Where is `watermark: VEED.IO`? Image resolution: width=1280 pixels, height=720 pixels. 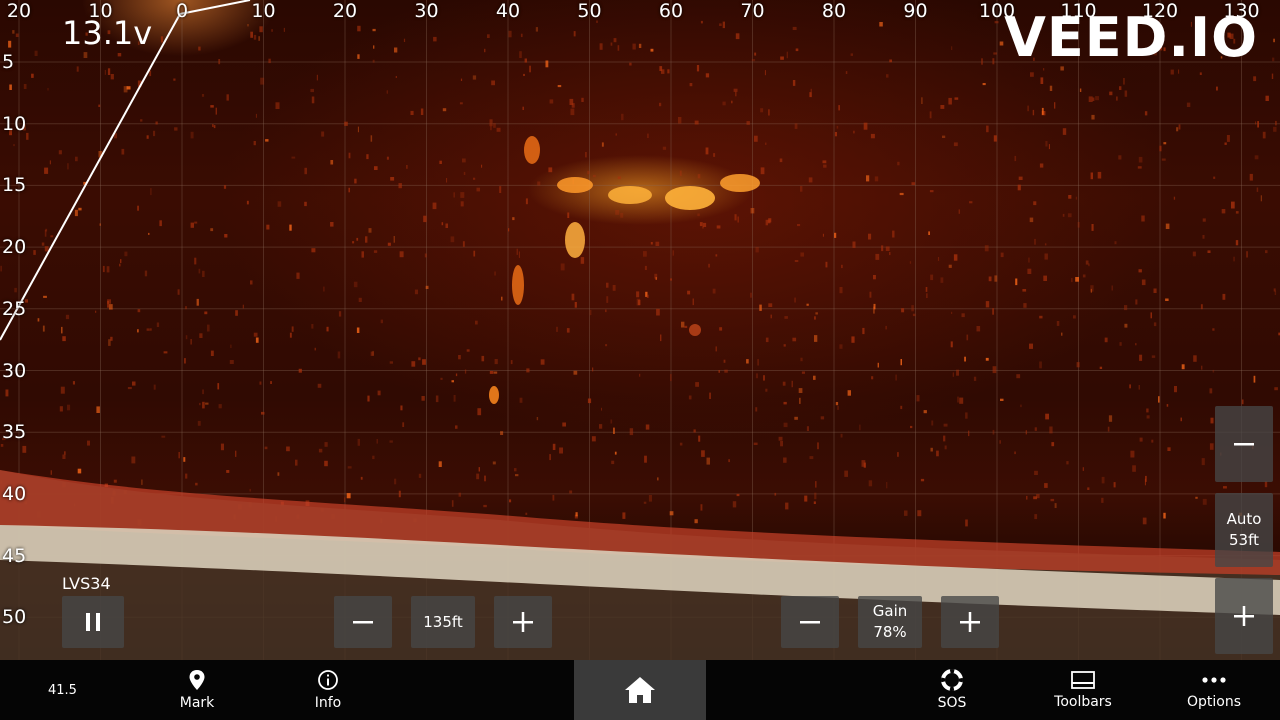 watermark: VEED.IO is located at coordinates (1131, 37).